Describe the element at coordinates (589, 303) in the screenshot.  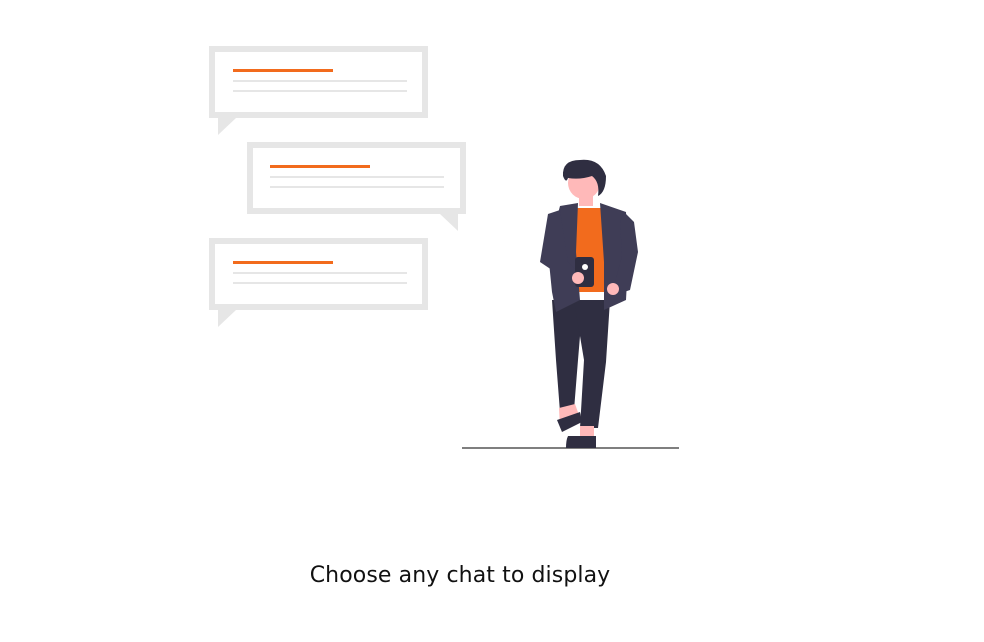
I see `person-icon` at that location.